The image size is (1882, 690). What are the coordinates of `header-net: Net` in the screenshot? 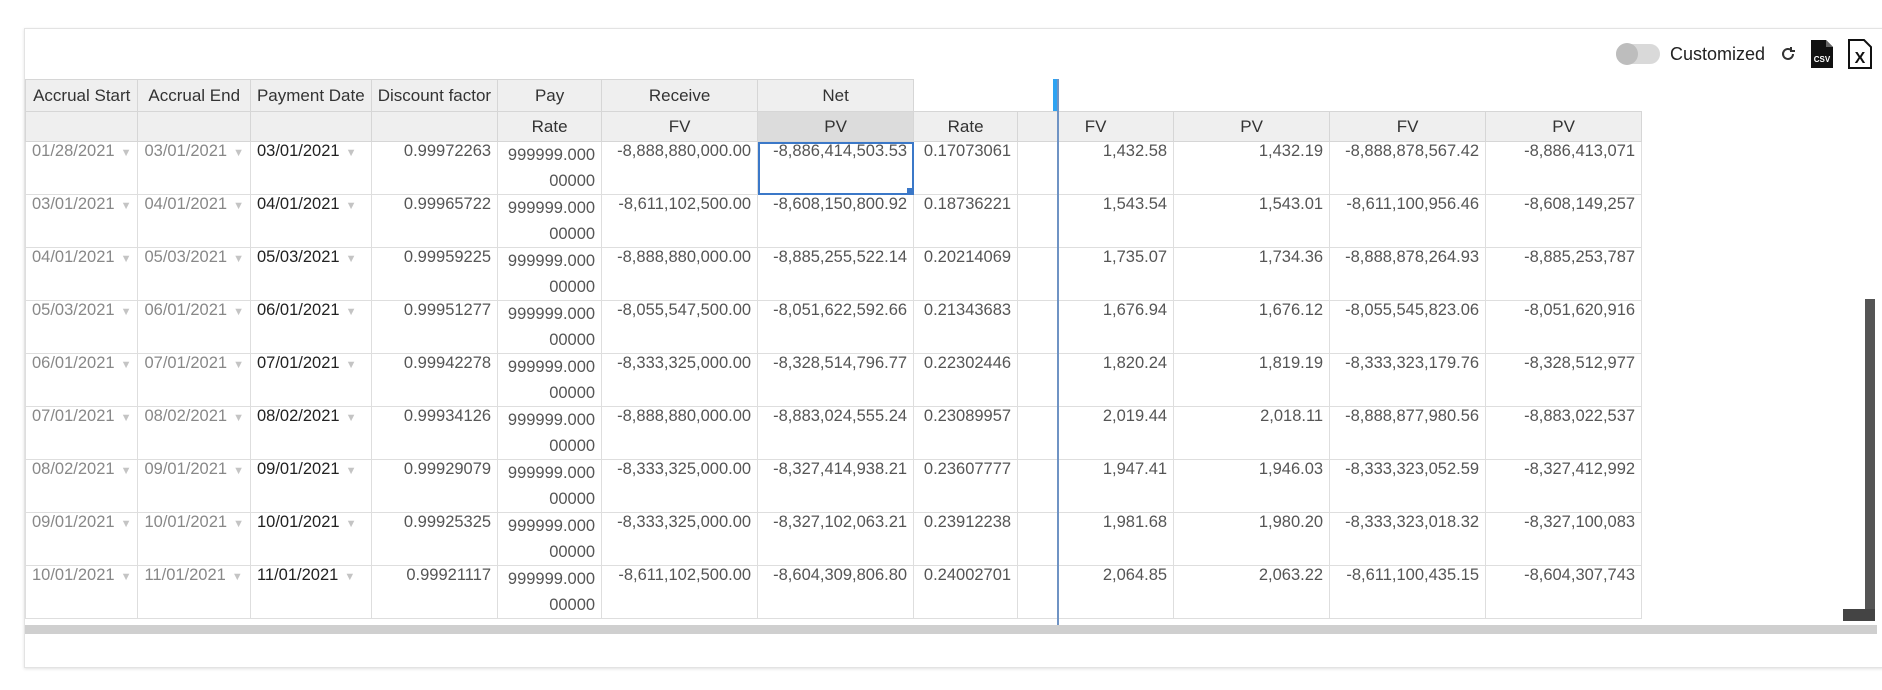 It's located at (836, 95).